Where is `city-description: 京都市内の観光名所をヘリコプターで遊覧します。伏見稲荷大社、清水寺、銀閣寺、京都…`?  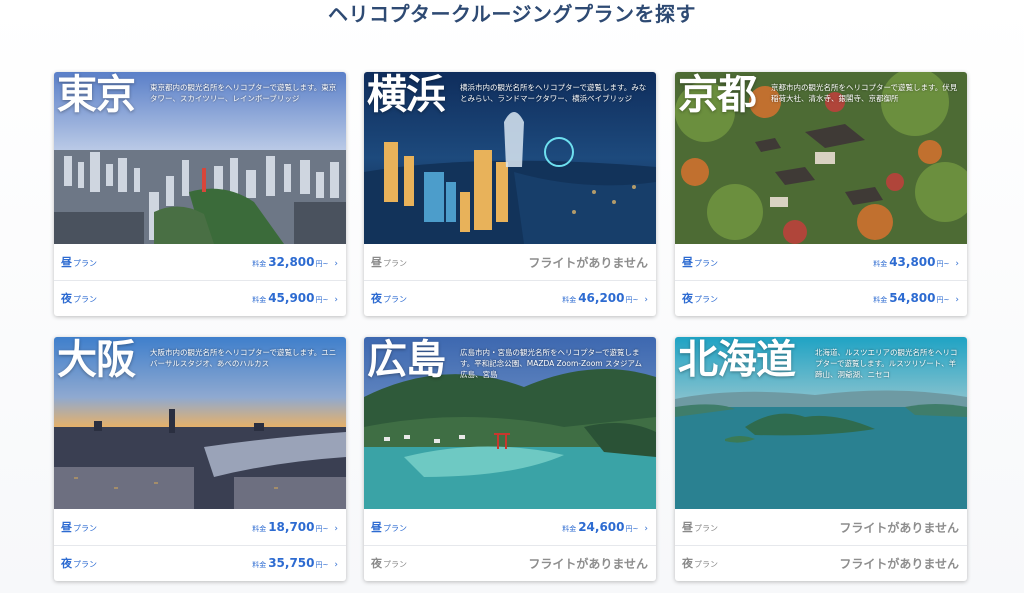 city-description: 京都市内の観光名所をヘリコプターで遊覧します。伏見稲荷大社、清水寺、銀閣寺、京都… is located at coordinates (864, 93).